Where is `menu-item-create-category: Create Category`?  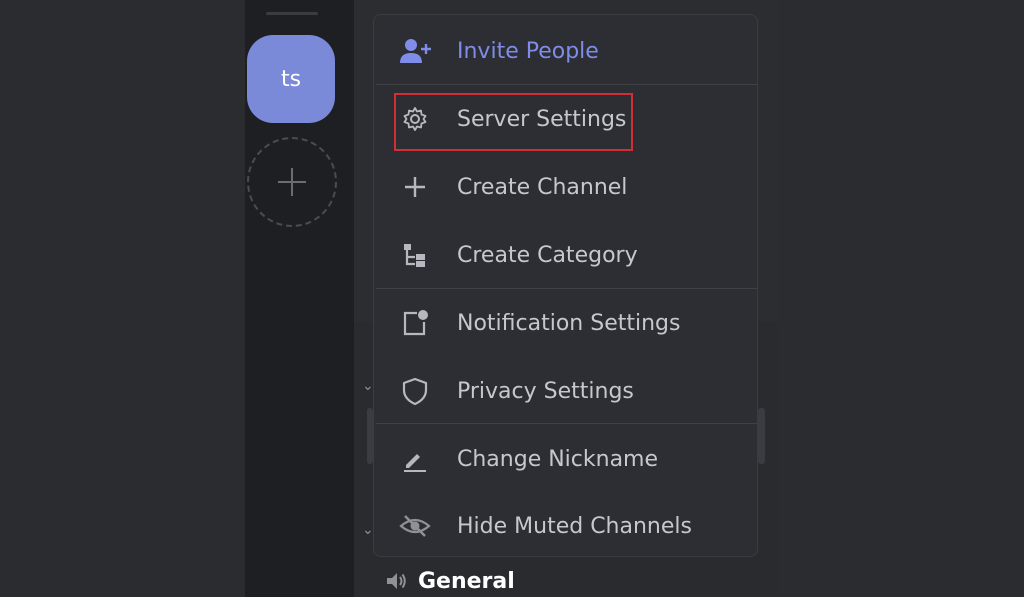
menu-item-create-category: Create Category is located at coordinates (565, 255).